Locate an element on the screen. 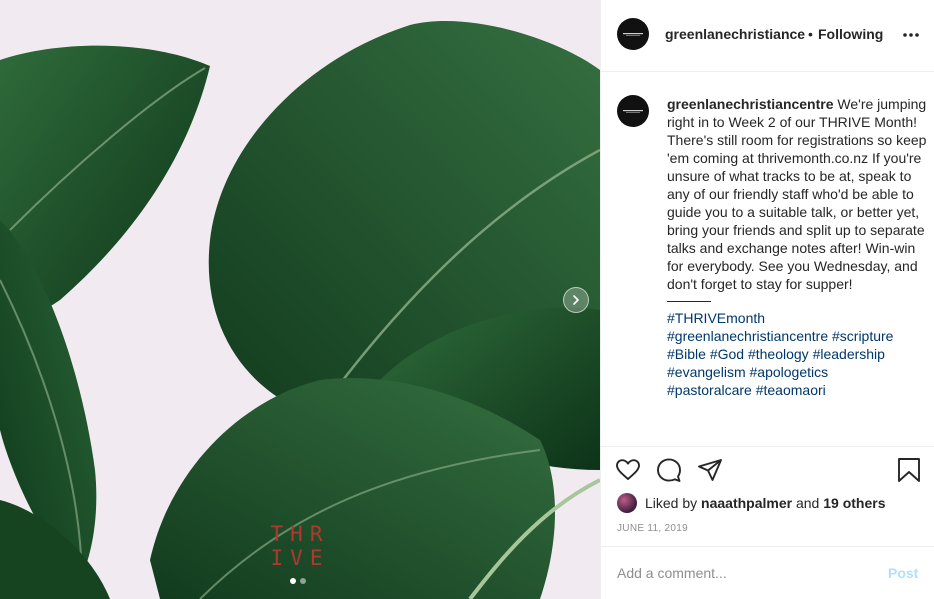 This screenshot has height=599, width=934. slide-dot is located at coordinates (303, 581).